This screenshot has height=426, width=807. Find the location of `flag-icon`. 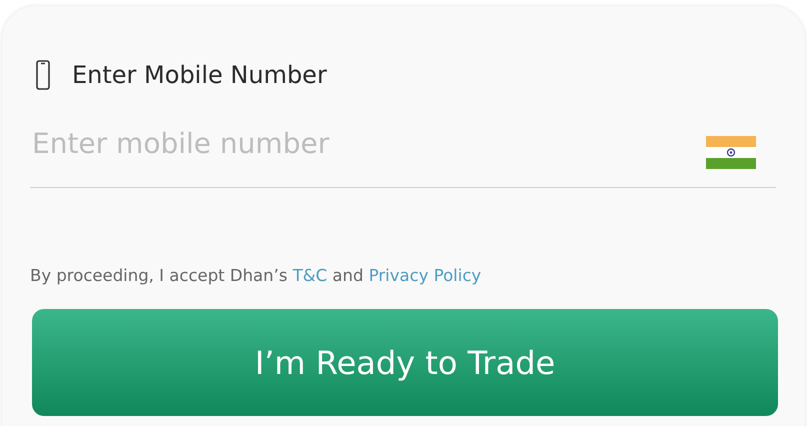

flag-icon is located at coordinates (731, 152).